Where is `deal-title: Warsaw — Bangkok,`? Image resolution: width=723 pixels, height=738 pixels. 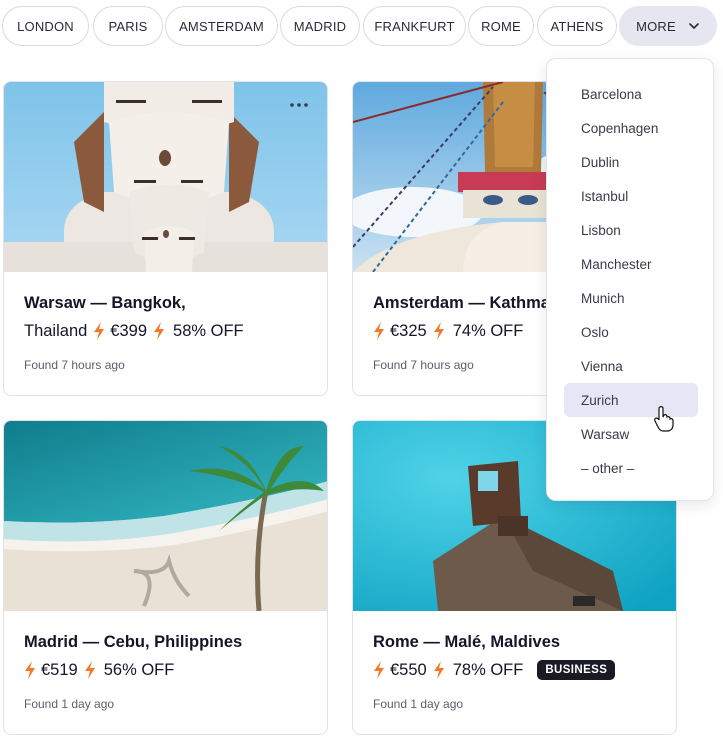
deal-title: Warsaw — Bangkok, is located at coordinates (105, 303).